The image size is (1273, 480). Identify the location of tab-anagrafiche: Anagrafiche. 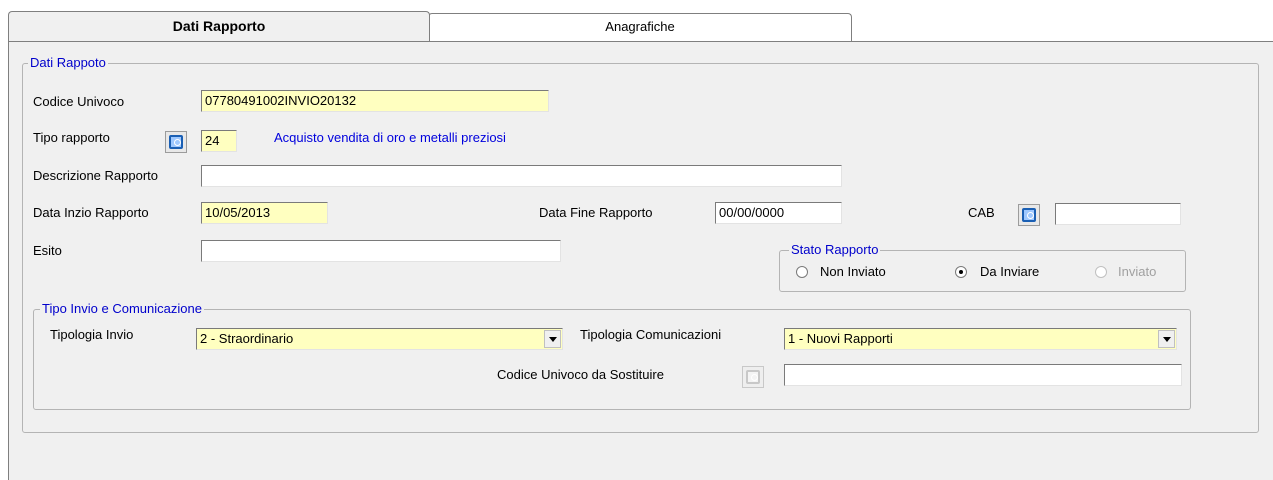
(640, 27).